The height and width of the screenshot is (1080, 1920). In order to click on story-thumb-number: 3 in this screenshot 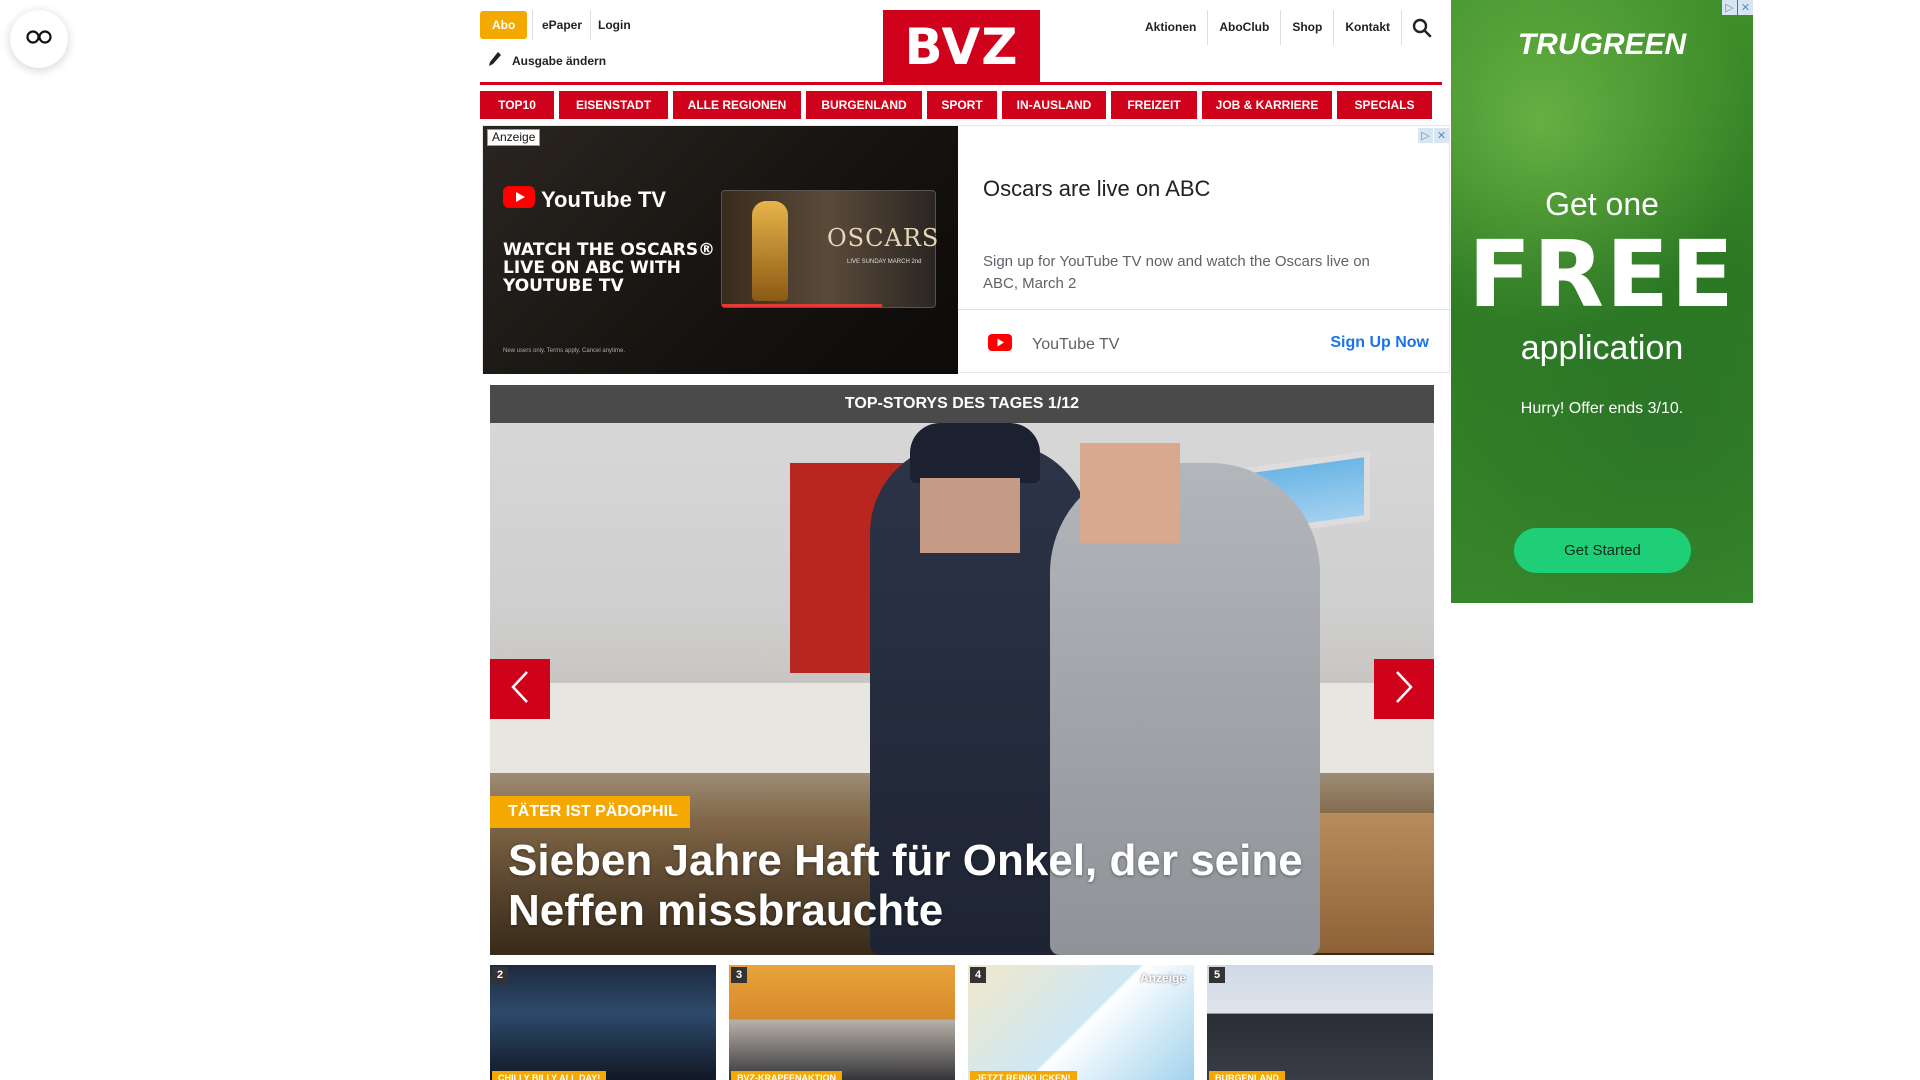, I will do `click(739, 975)`.